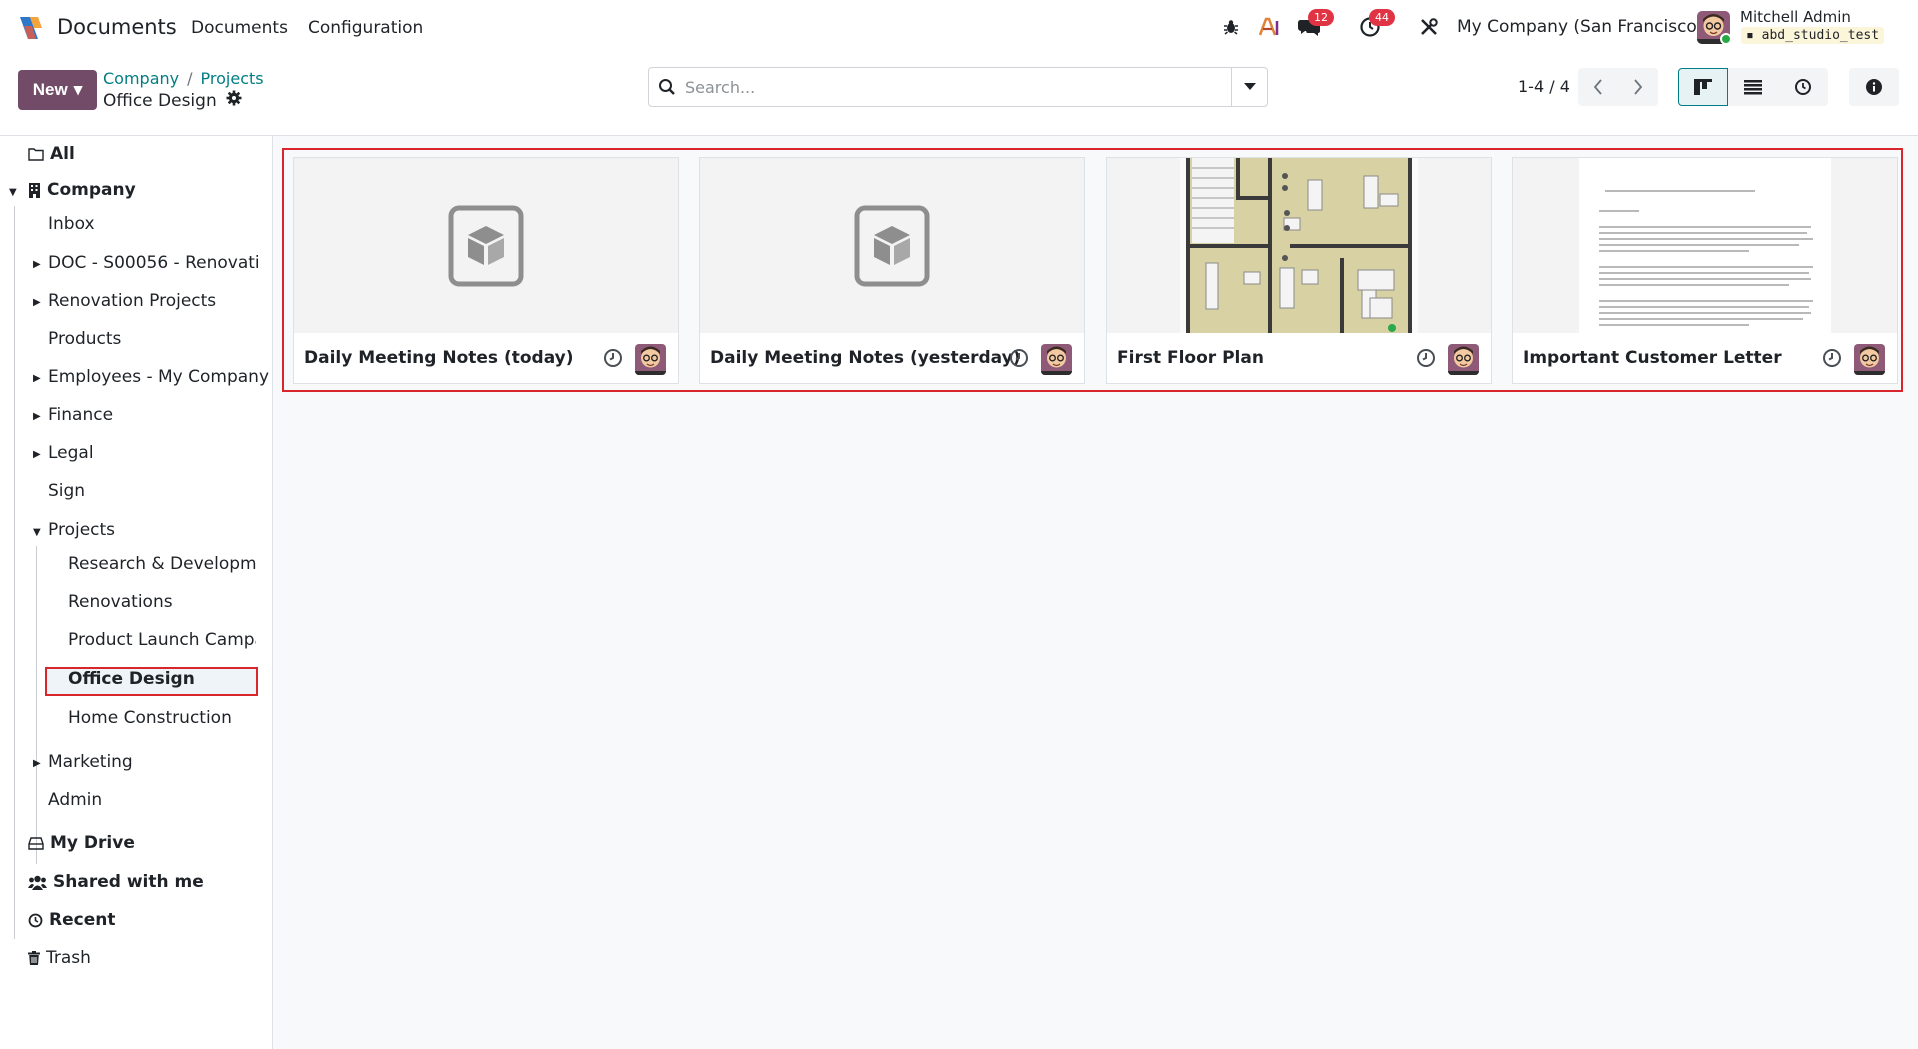  I want to click on pager-previous-button, so click(1598, 87).